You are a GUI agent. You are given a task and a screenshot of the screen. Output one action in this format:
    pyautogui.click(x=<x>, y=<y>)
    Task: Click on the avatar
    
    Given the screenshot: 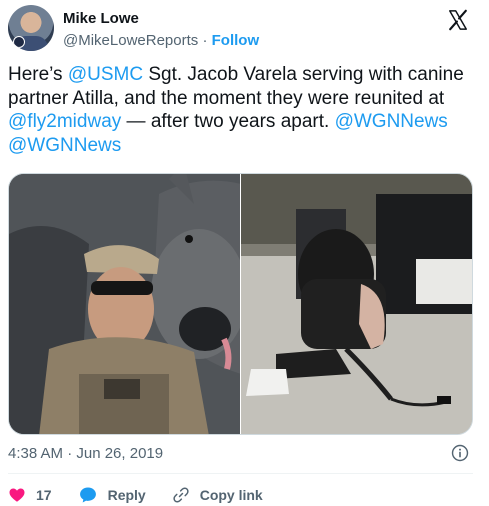 What is the action you would take?
    pyautogui.click(x=31, y=28)
    